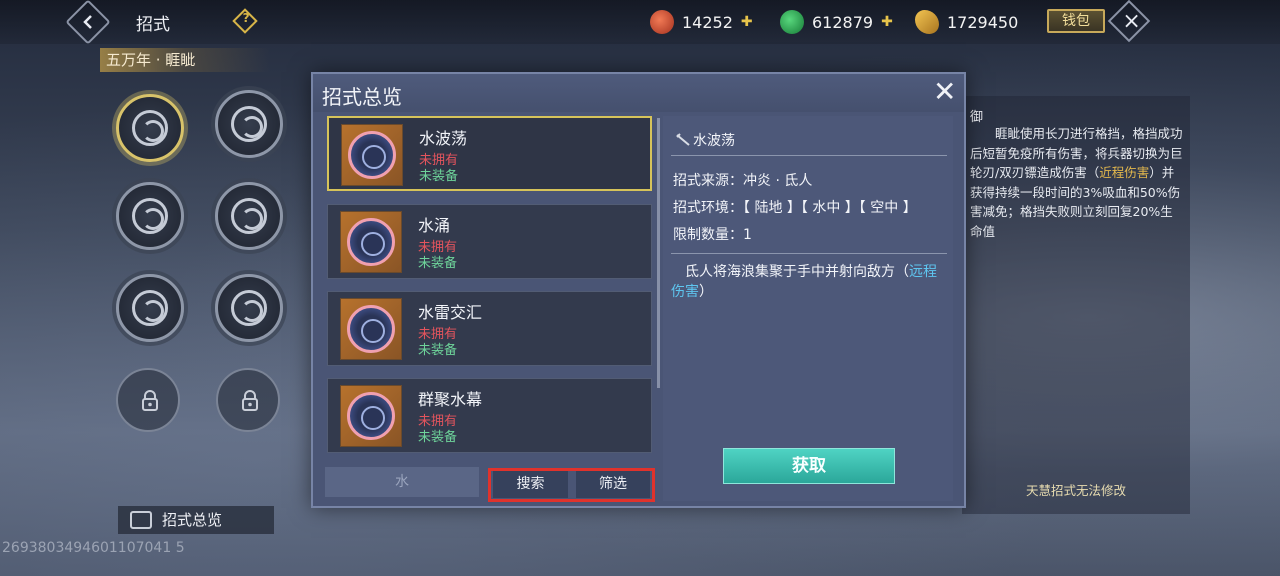 The height and width of the screenshot is (576, 1280). What do you see at coordinates (977, 117) in the screenshot?
I see `panel-title: 御` at bounding box center [977, 117].